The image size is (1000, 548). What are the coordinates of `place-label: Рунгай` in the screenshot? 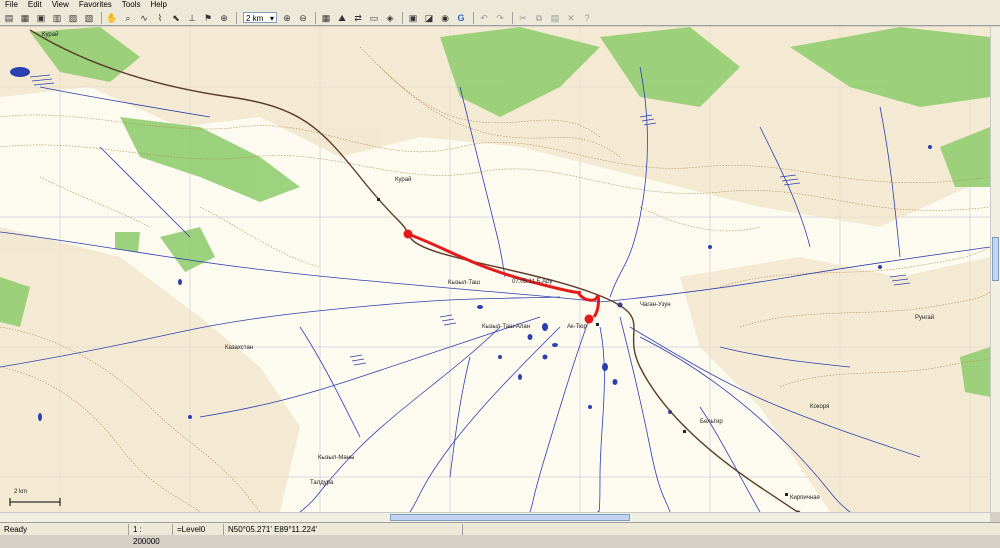 It's located at (925, 318).